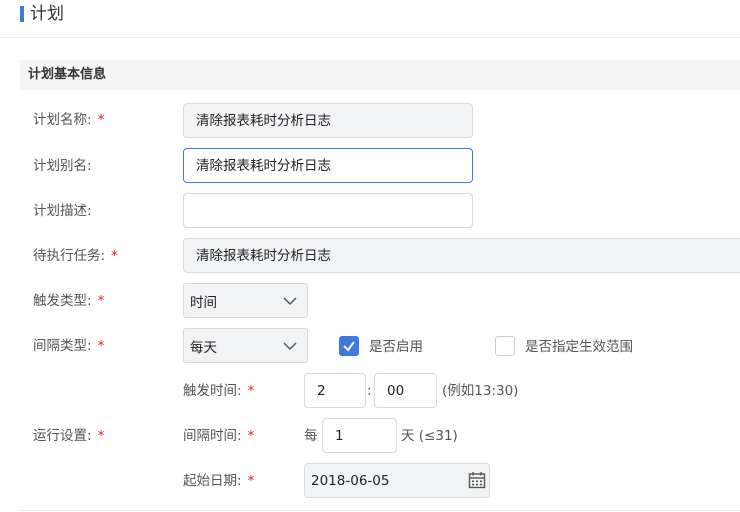 This screenshot has height=512, width=740. I want to click on run-settings-label: 运行设置: *, so click(69, 436).